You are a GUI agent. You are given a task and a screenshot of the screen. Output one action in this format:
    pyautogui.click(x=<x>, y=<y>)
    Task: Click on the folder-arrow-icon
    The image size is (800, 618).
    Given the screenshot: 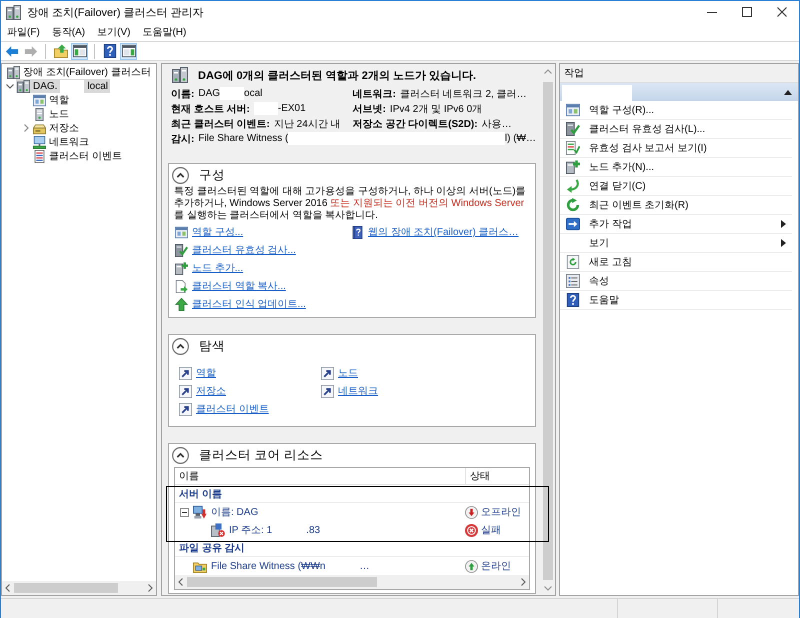 What is the action you would take?
    pyautogui.click(x=61, y=51)
    